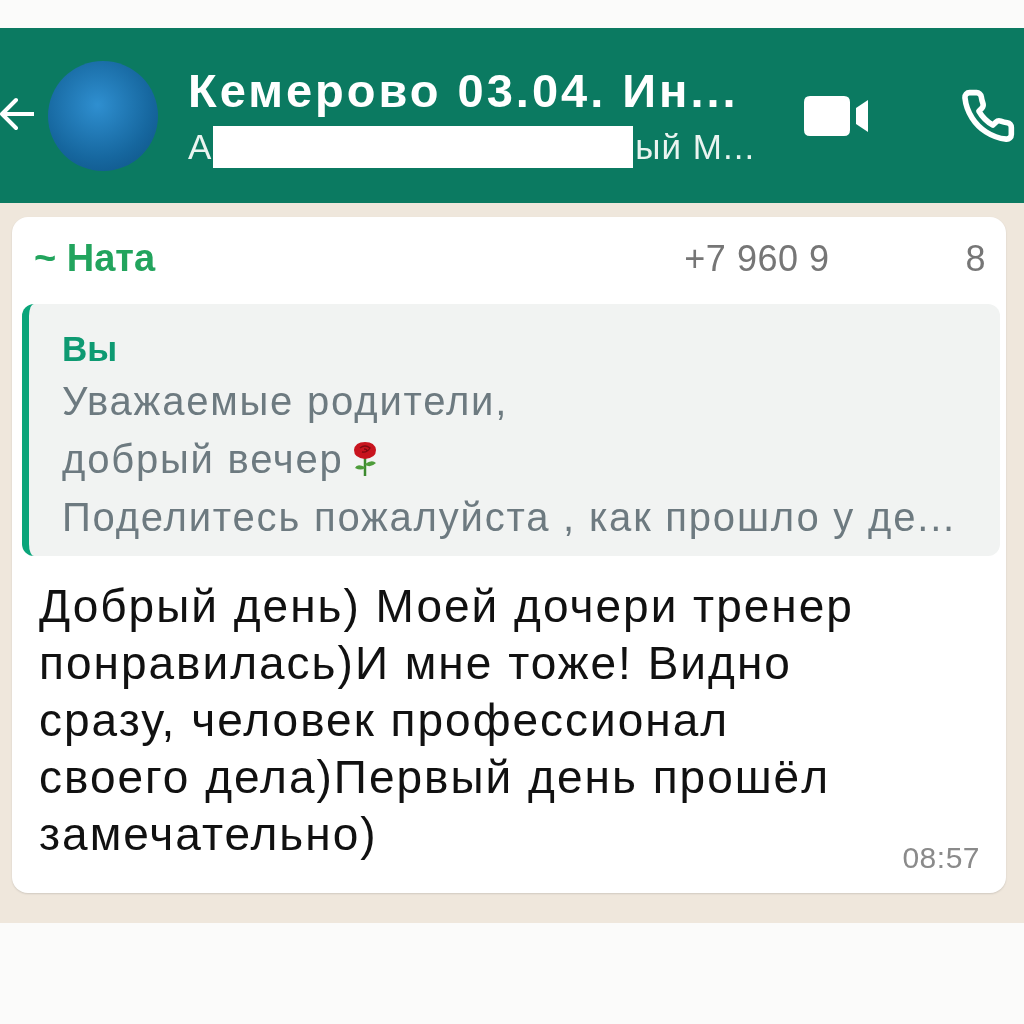 Image resolution: width=1024 pixels, height=1024 pixels. What do you see at coordinates (941, 858) in the screenshot?
I see `message-time: 08:57` at bounding box center [941, 858].